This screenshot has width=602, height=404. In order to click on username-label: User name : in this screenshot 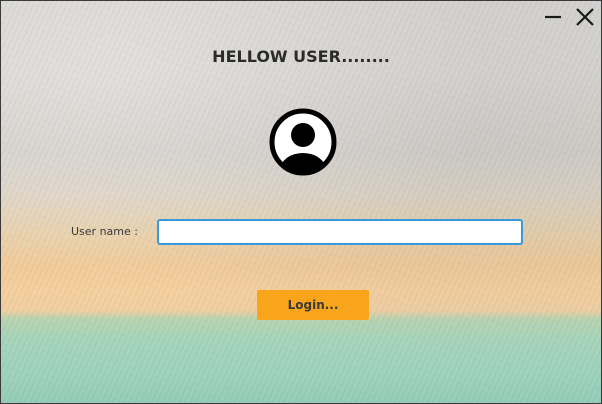, I will do `click(104, 231)`.